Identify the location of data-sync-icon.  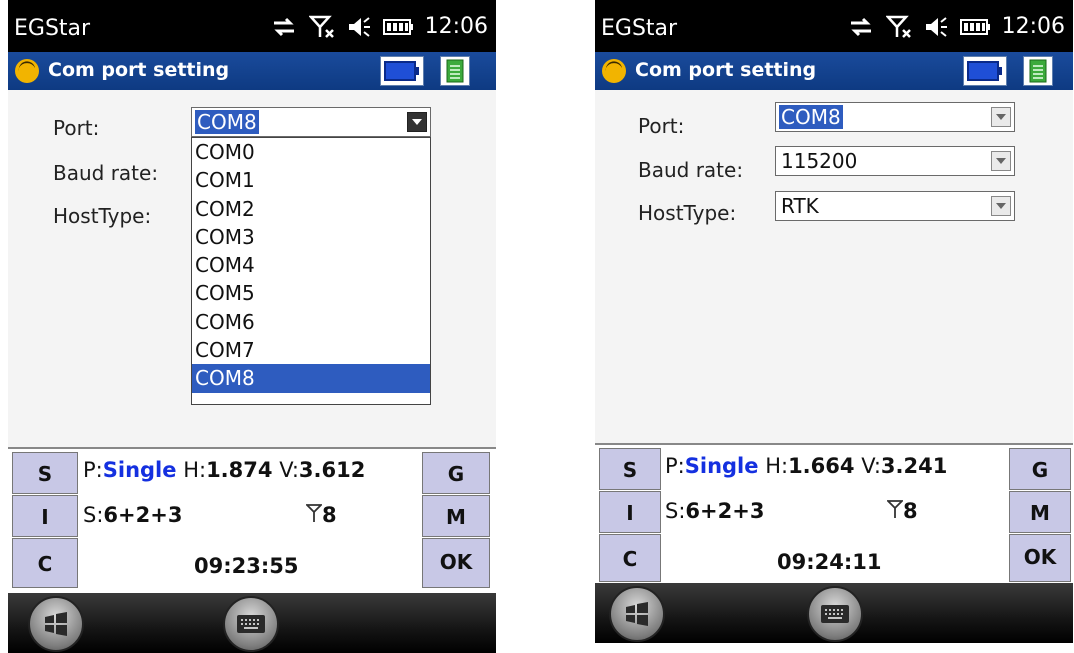
(861, 27).